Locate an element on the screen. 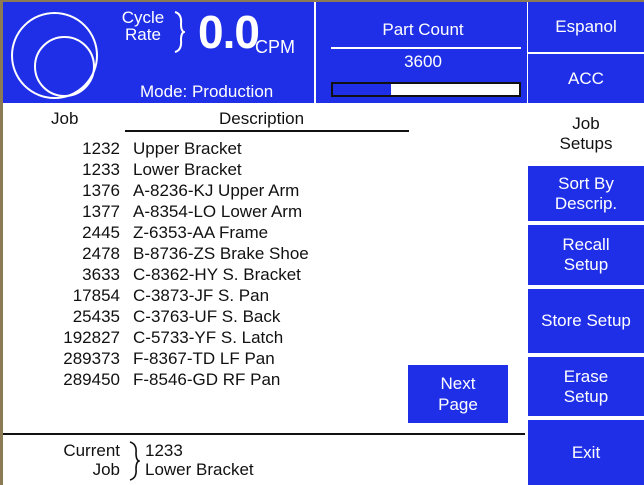  table-row: 25435 C-3763-UF S. Back is located at coordinates (210, 316).